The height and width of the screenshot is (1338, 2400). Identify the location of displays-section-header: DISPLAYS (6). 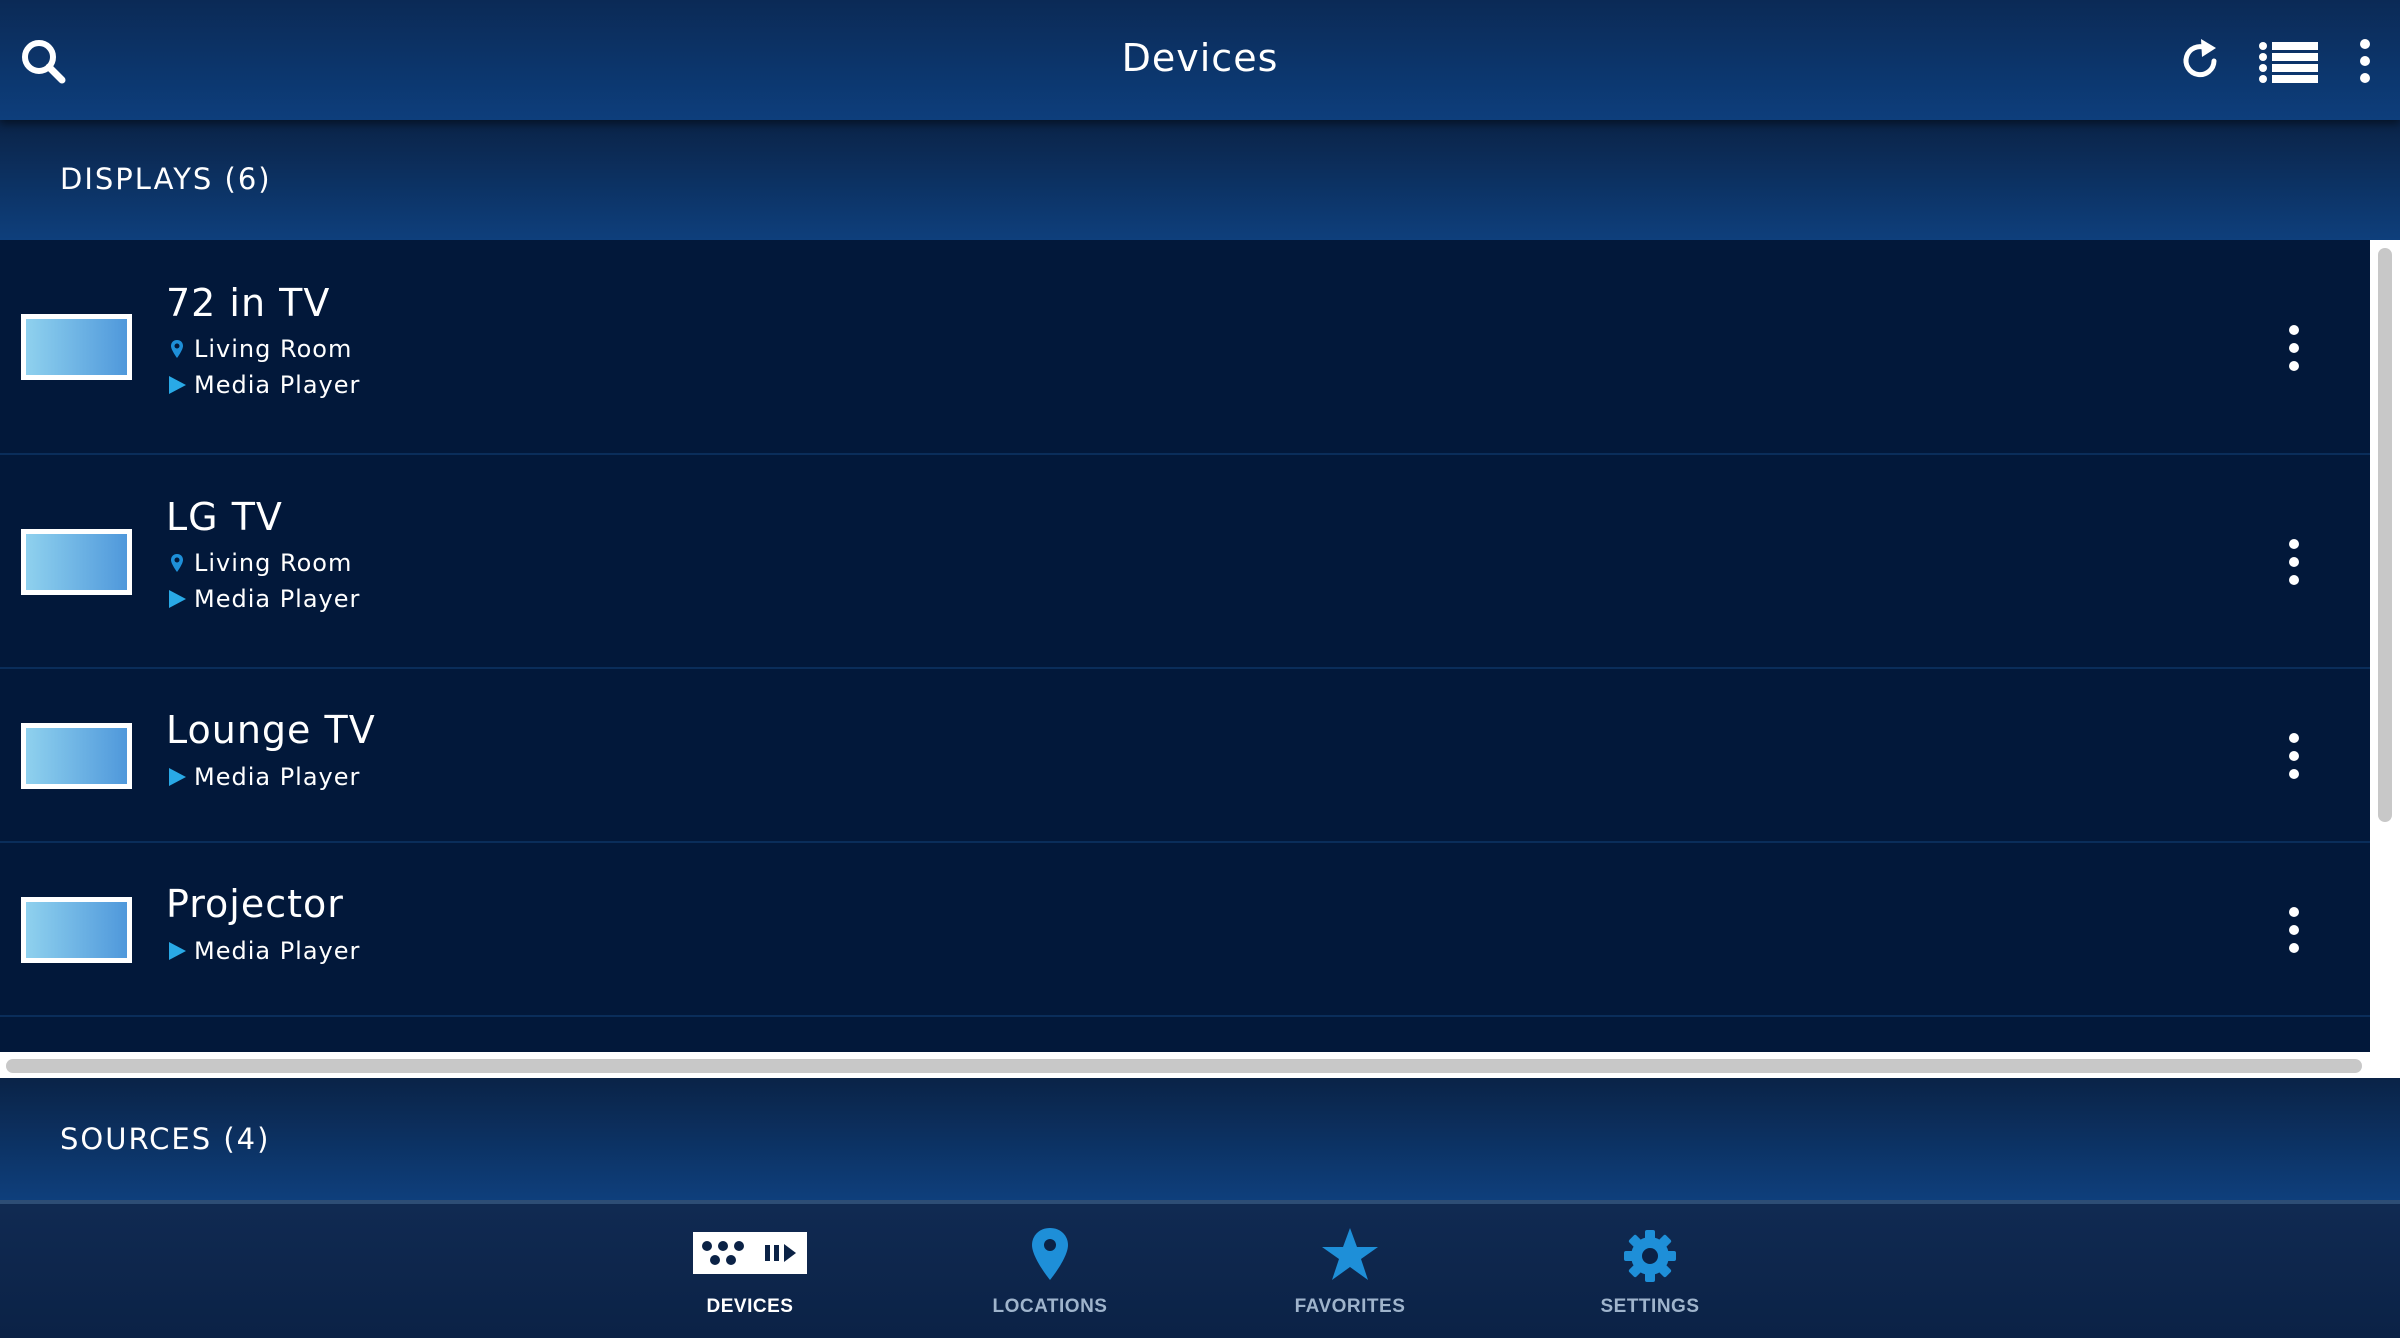
(1200, 180).